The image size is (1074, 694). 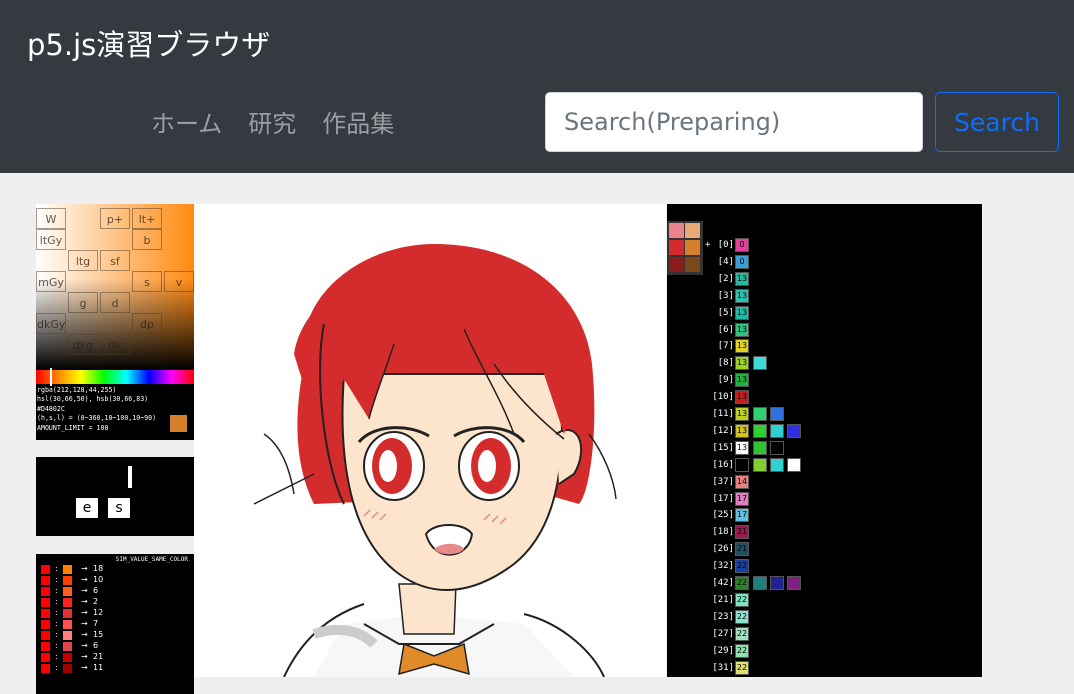 I want to click on search-button: Search, so click(x=997, y=122).